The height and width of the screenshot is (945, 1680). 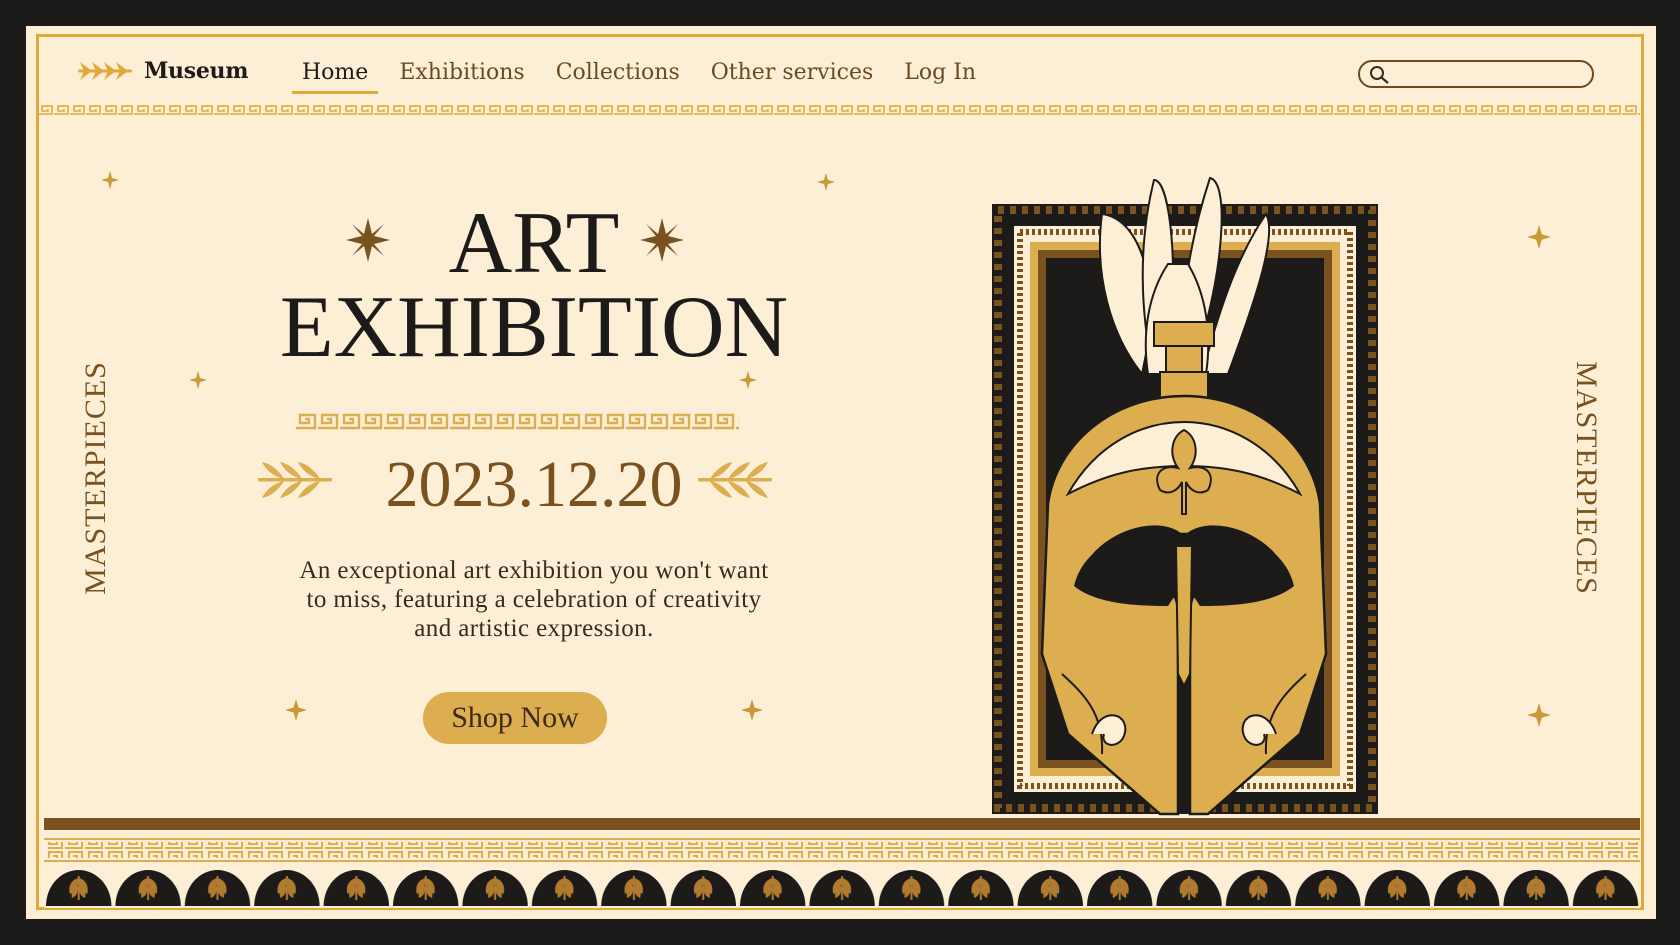 I want to click on nav-collections: Collections, so click(x=618, y=77).